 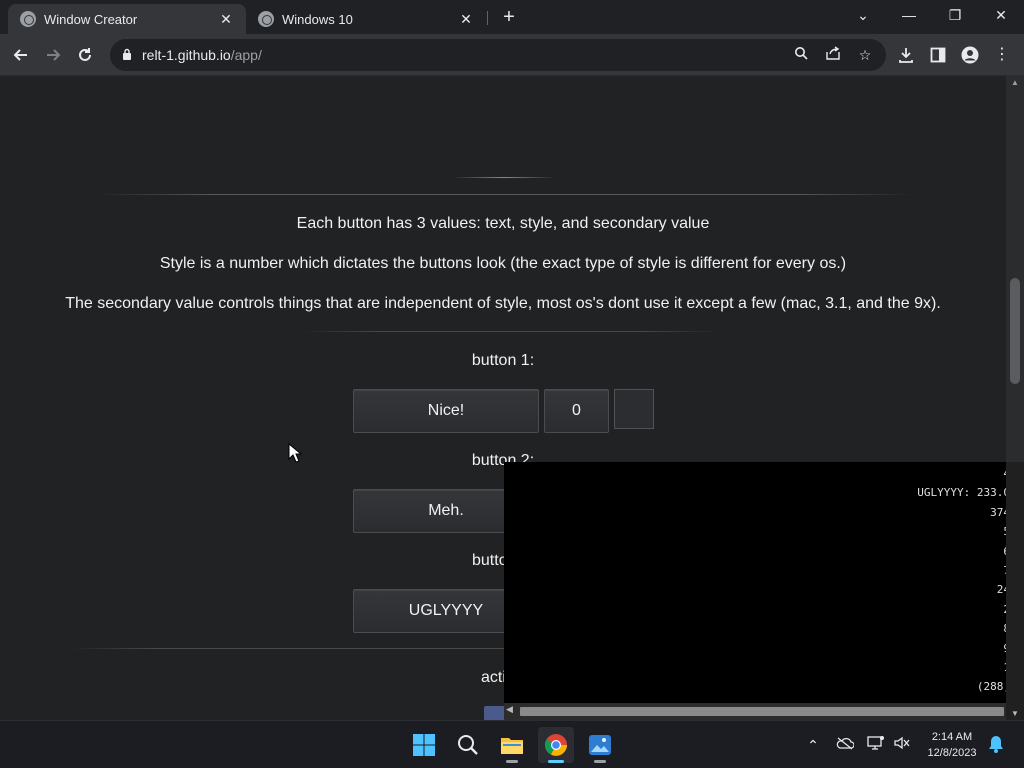 What do you see at coordinates (202, 55) in the screenshot?
I see `url-text: relt-1.github.io/app/` at bounding box center [202, 55].